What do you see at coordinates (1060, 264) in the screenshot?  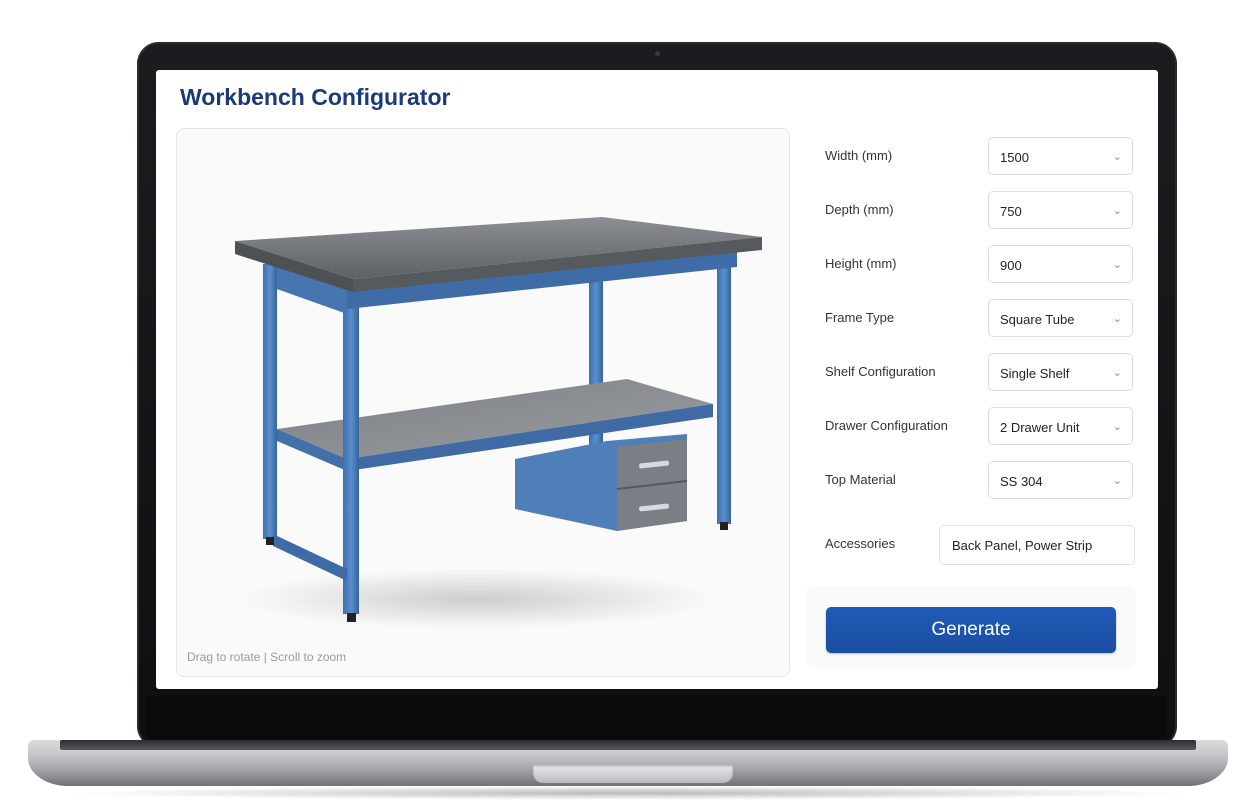 I see `height-select: 900 ⌄` at bounding box center [1060, 264].